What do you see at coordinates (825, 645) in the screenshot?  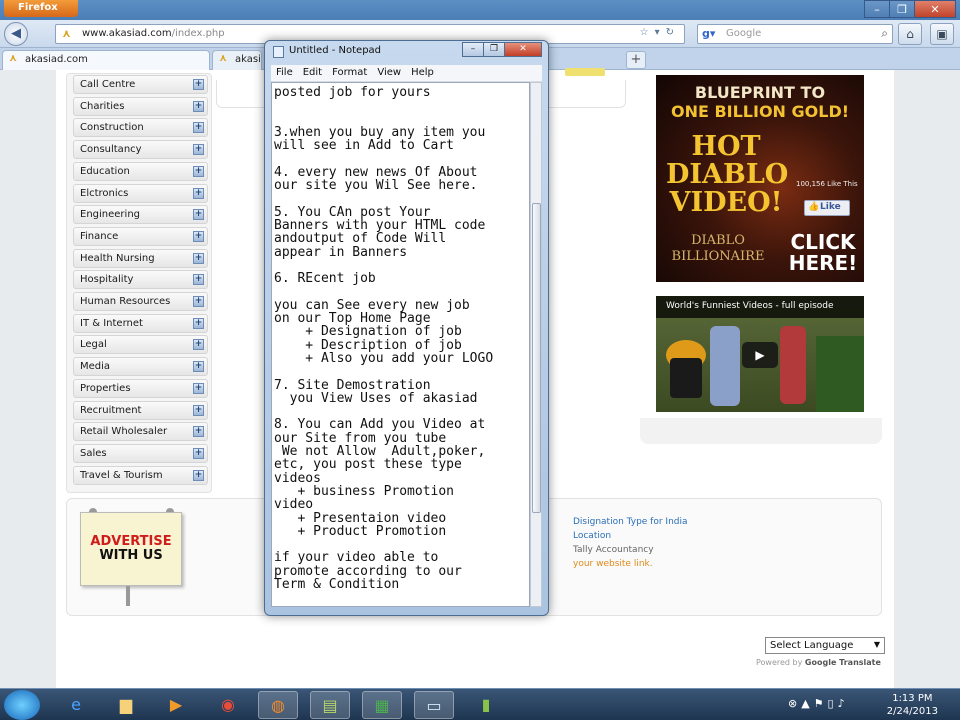 I see `language-select: Select Language ▼` at bounding box center [825, 645].